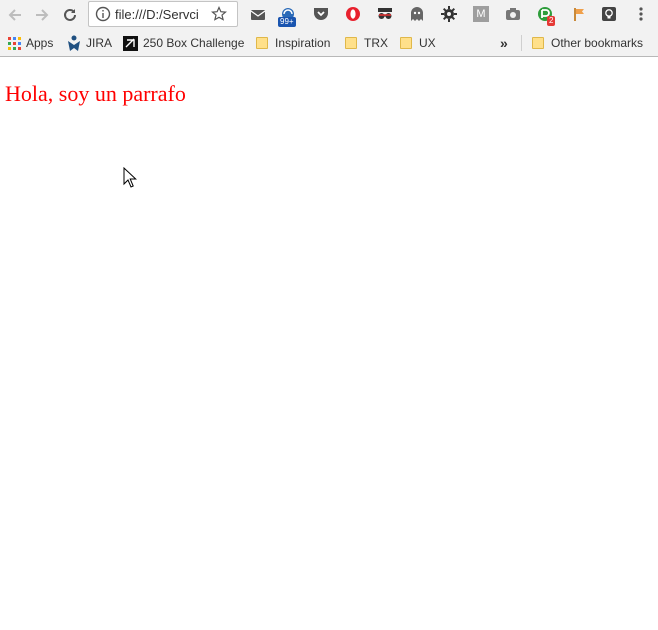 The width and height of the screenshot is (658, 630). I want to click on address-bar: file:///D:/Servci, so click(163, 14).